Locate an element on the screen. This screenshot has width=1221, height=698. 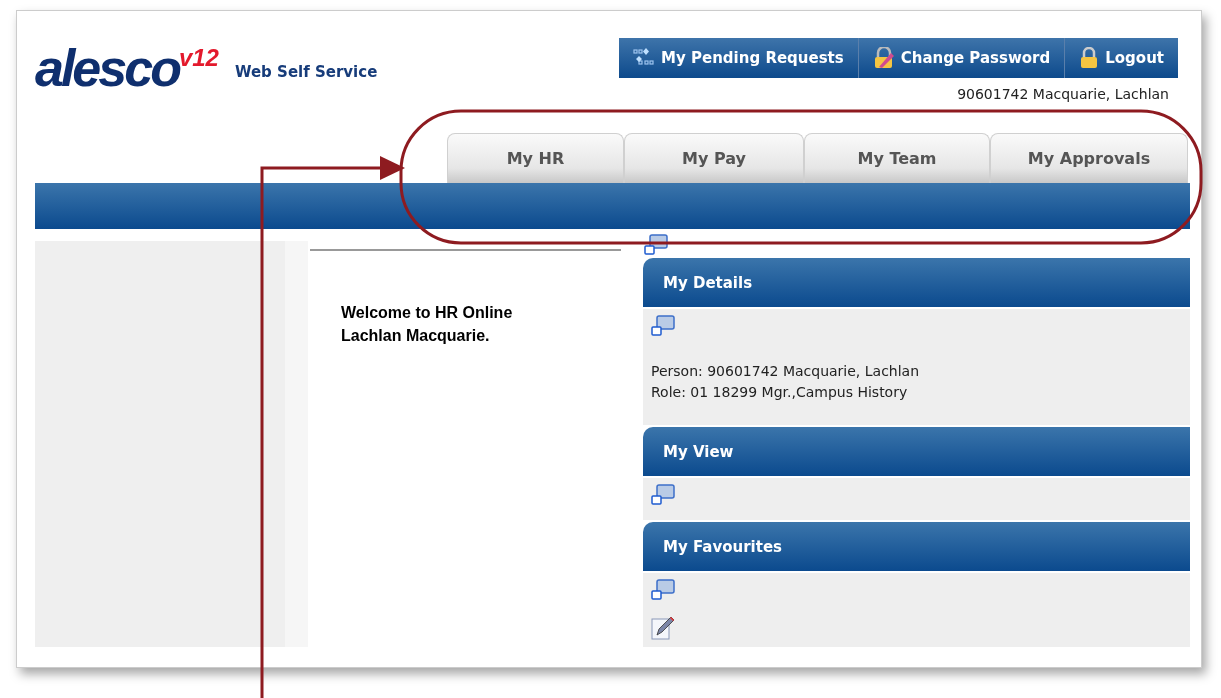
app-subtitle: Web Self Service is located at coordinates (306, 72).